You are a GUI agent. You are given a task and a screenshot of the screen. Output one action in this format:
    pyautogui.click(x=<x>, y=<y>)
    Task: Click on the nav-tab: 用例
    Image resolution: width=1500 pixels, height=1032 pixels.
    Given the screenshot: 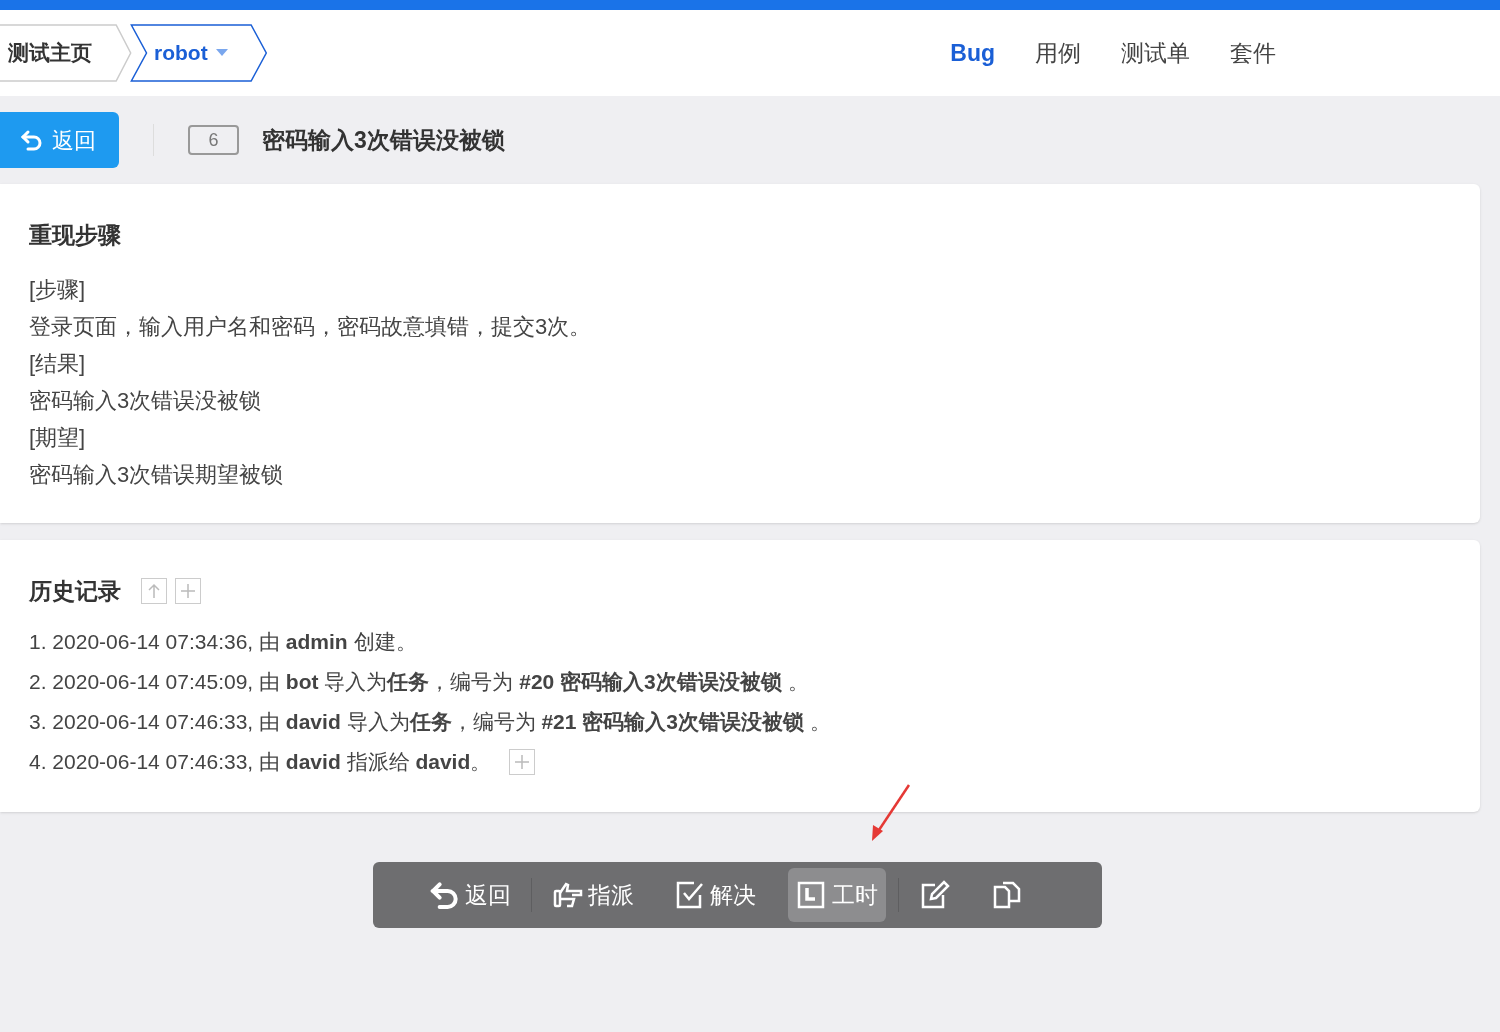 What is the action you would take?
    pyautogui.click(x=1058, y=53)
    